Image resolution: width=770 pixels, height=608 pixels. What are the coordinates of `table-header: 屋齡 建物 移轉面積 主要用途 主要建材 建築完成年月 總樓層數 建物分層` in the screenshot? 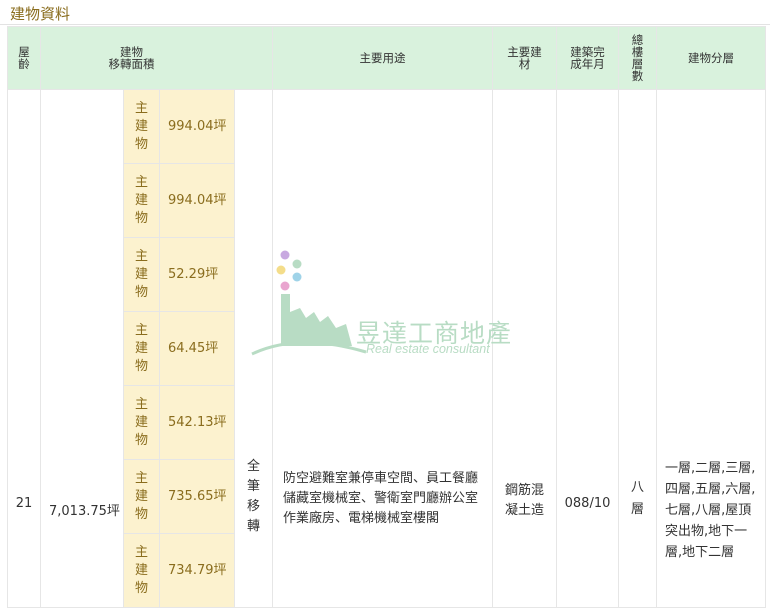 It's located at (386, 58).